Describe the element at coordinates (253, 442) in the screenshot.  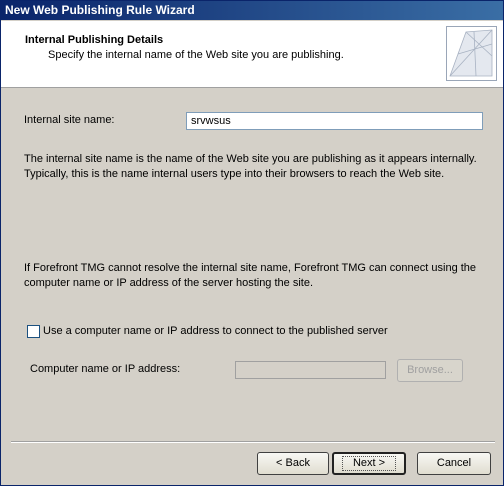
I see `footer-separator` at that location.